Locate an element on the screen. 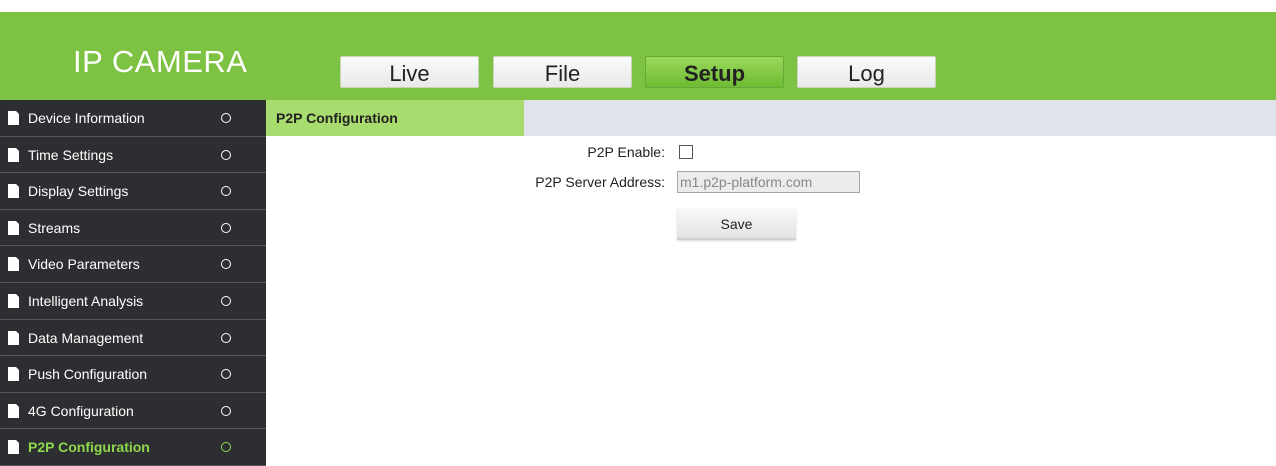 This screenshot has width=1276, height=466. save-button: Save is located at coordinates (736, 224).